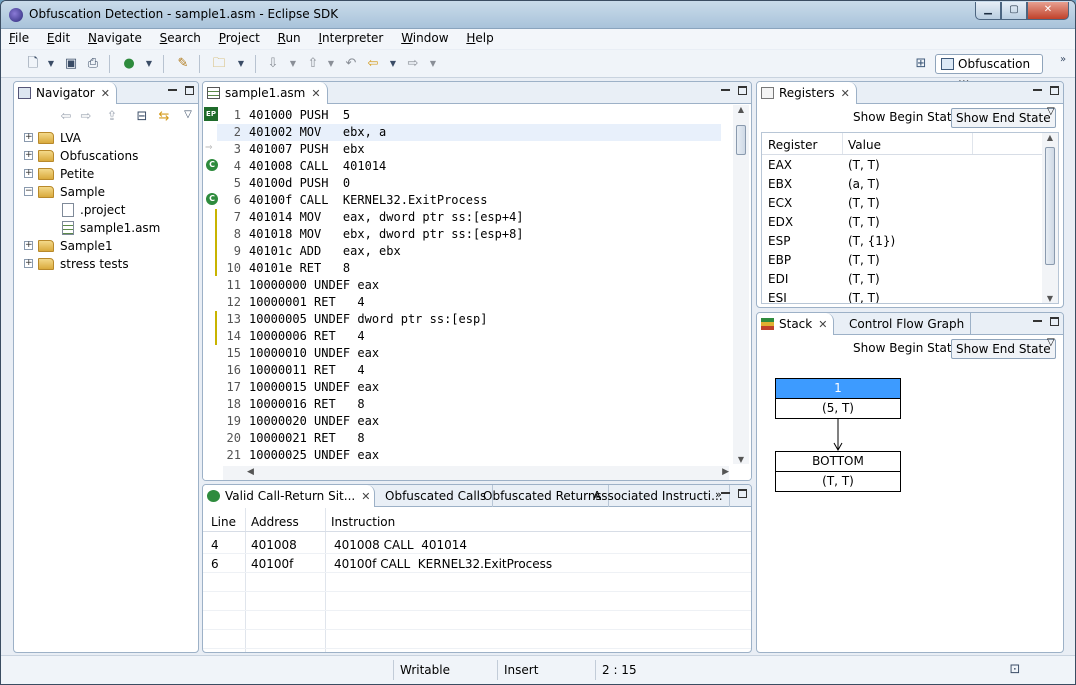  Describe the element at coordinates (51, 64) in the screenshot. I see `new-dropdown-icon: ▼` at that location.